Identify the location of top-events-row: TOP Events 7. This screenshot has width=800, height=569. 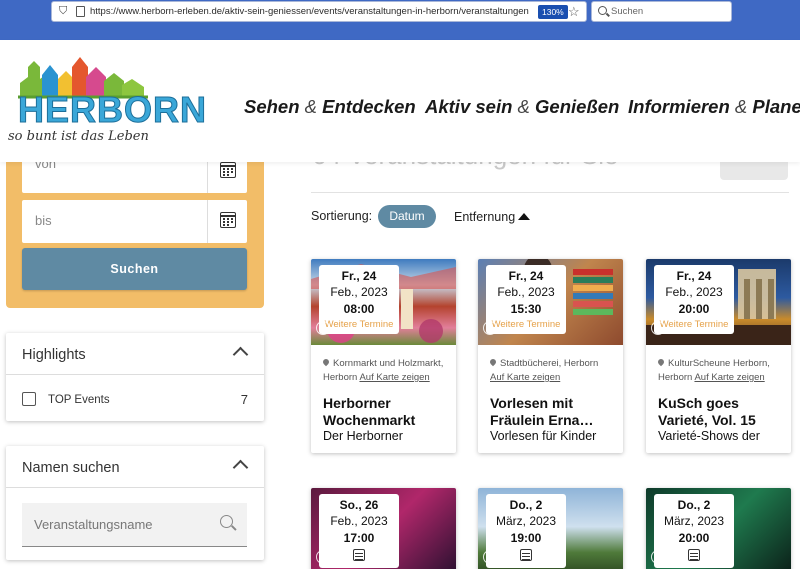
(135, 398).